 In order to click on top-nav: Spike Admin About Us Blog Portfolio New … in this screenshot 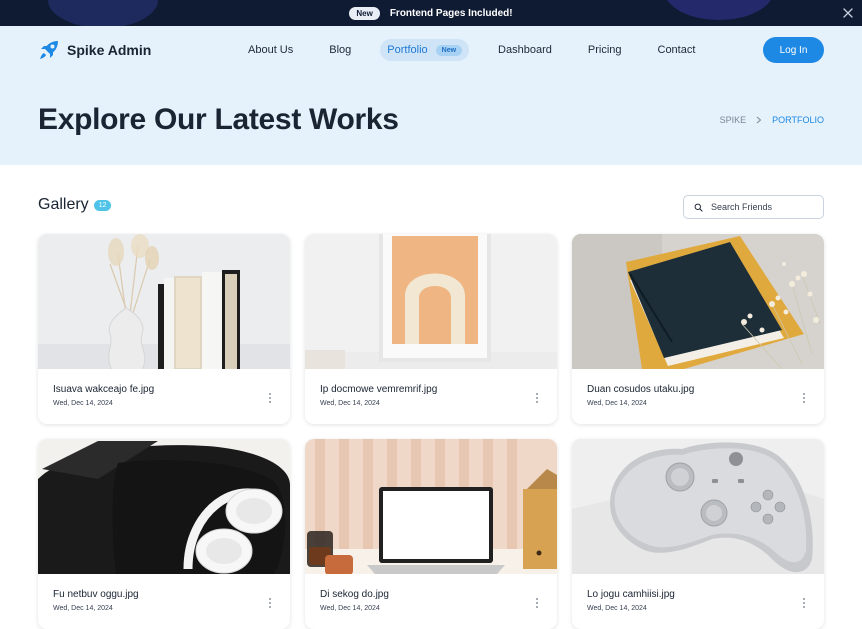, I will do `click(431, 50)`.